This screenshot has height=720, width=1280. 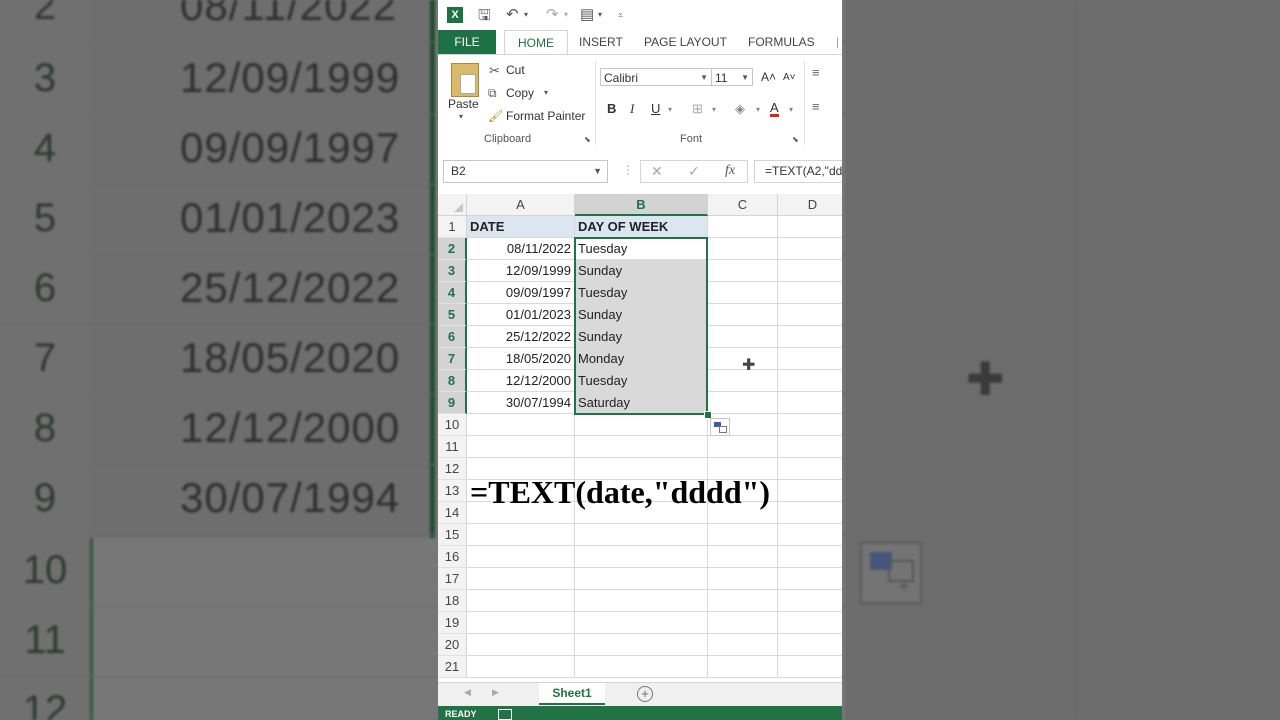 What do you see at coordinates (743, 205) in the screenshot?
I see `column-header-c: C` at bounding box center [743, 205].